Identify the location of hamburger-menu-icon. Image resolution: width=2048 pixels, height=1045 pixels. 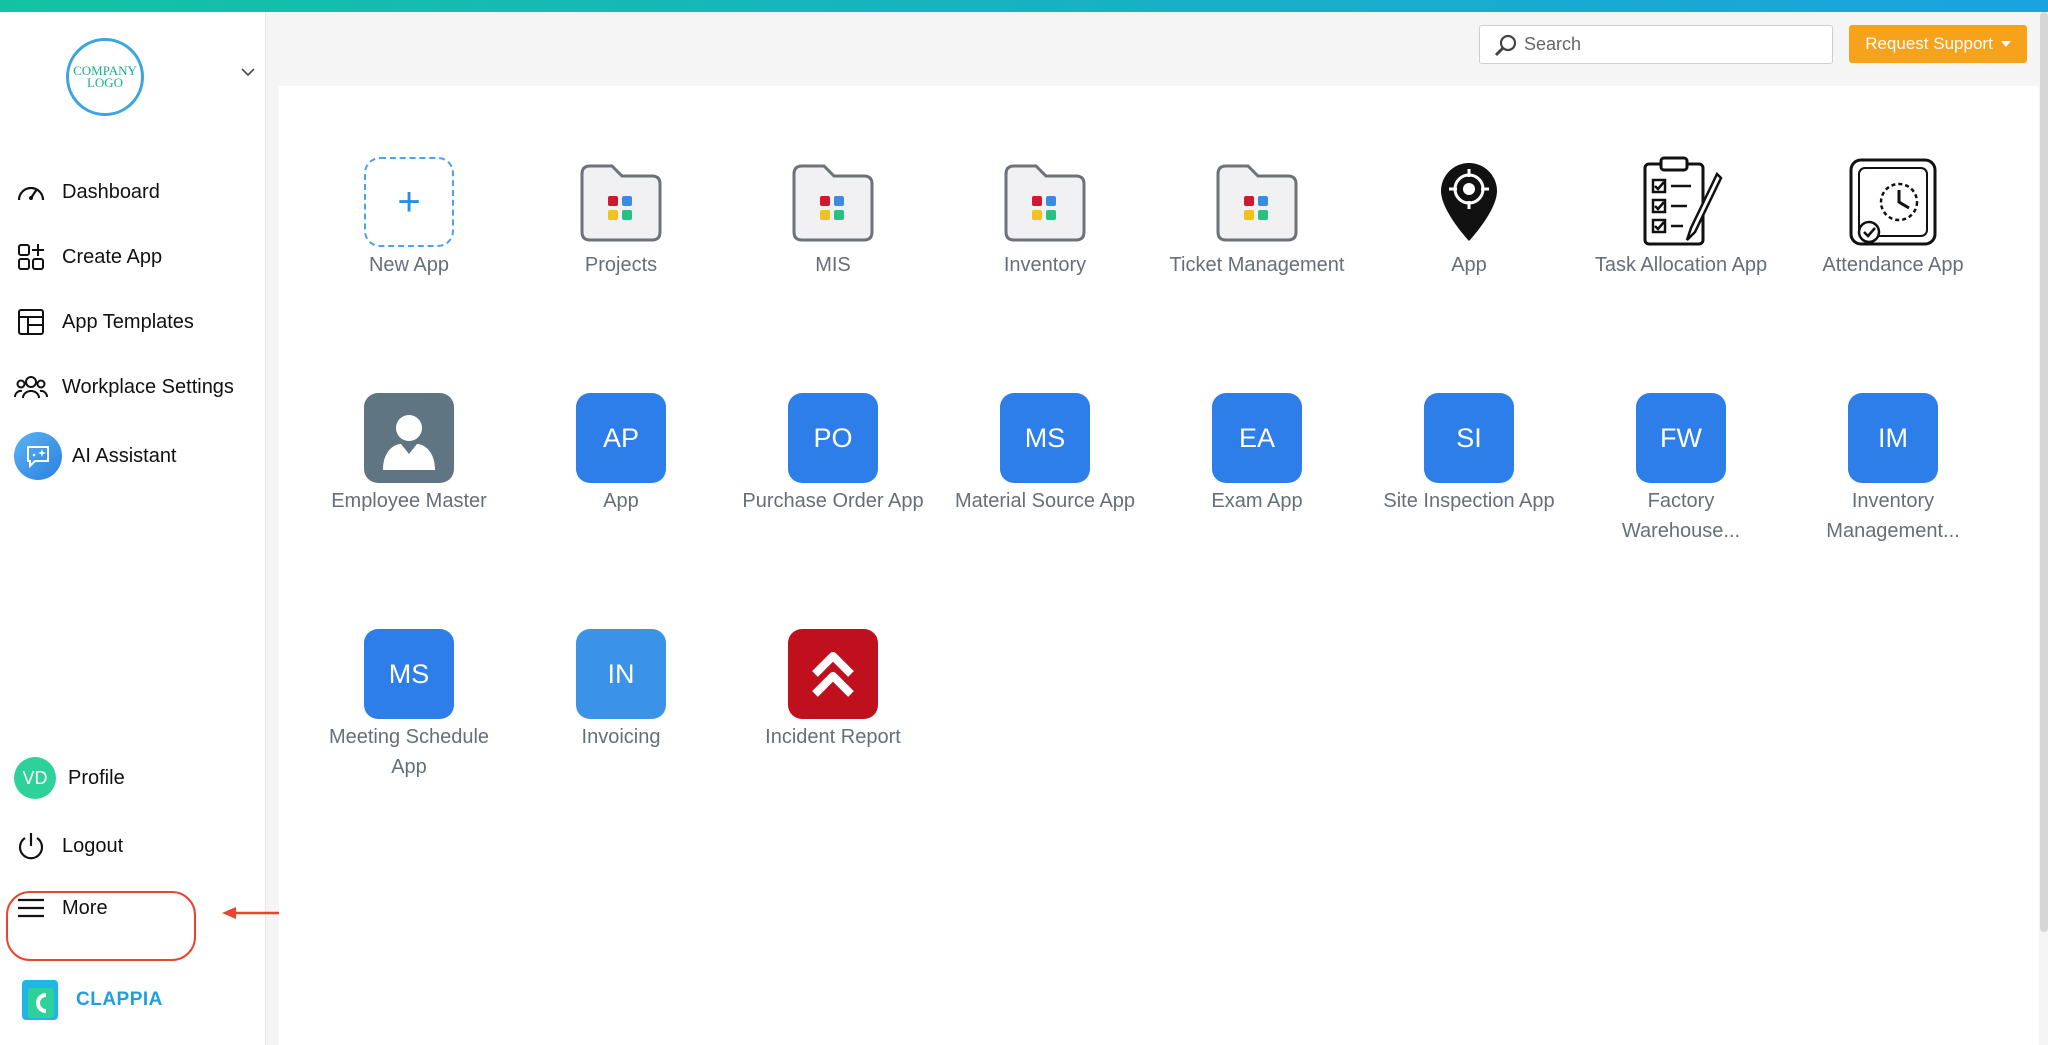
(31, 908).